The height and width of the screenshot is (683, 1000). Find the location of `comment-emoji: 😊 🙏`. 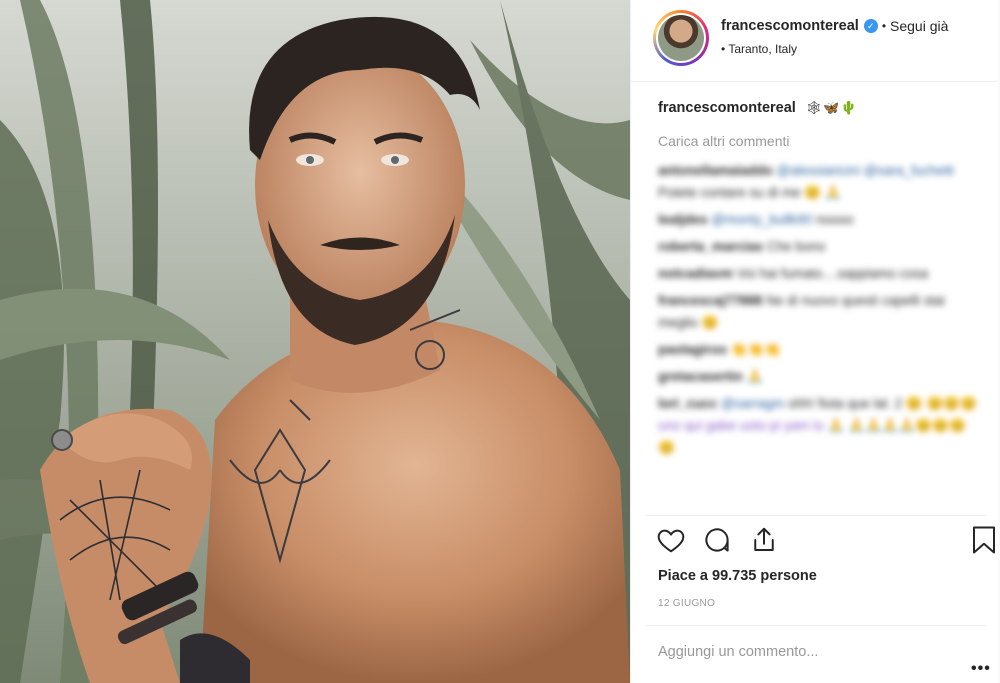

comment-emoji: 😊 🙏 is located at coordinates (823, 192).